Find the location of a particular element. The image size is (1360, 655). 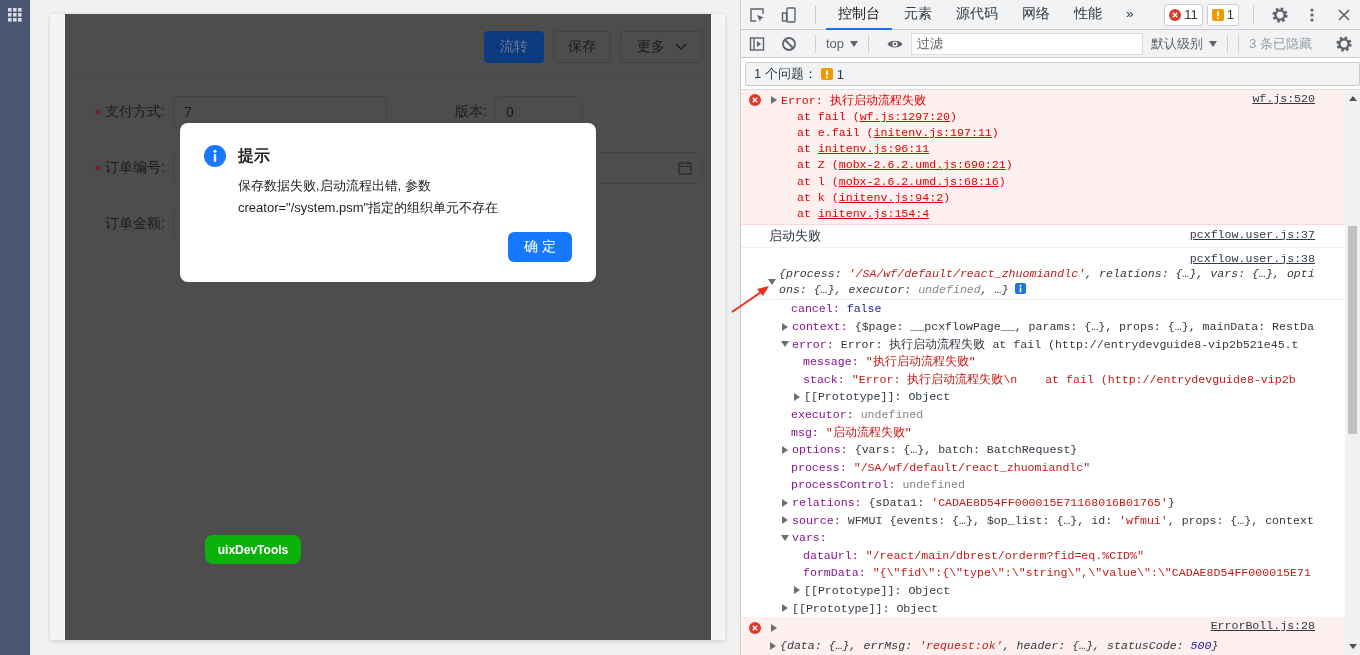

object-property: formData: "{\"fid\":{\"type\":\"string\",\"value\":\"CADAE8D54FF000015E71 is located at coordinates (1057, 573).